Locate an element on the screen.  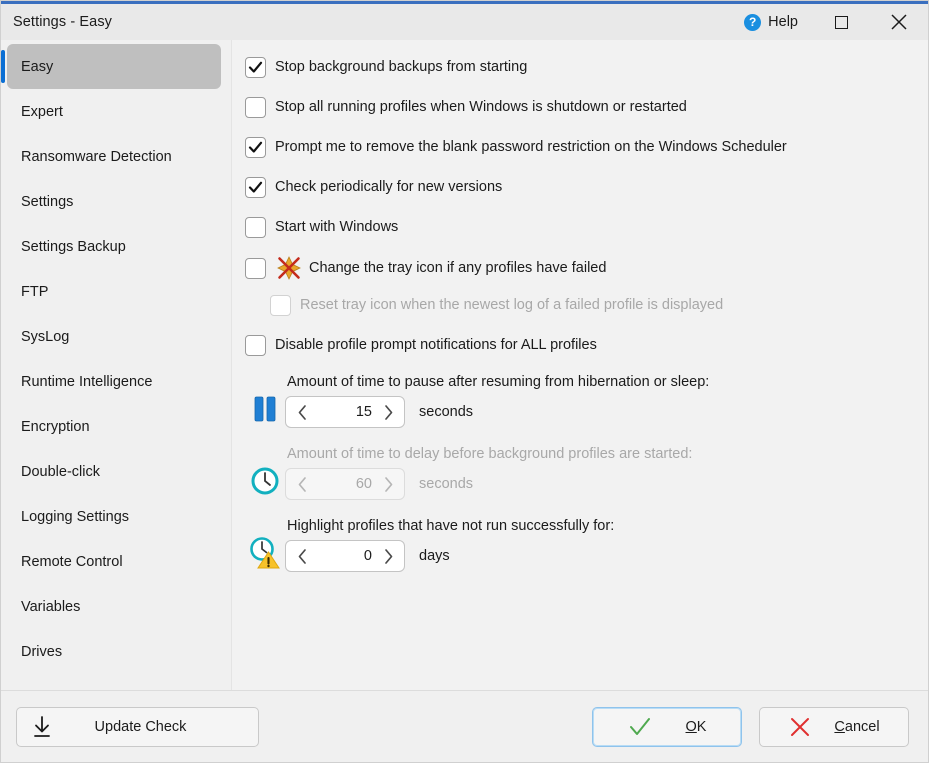
checkbox-reset-tray-icon is located at coordinates (280, 305).